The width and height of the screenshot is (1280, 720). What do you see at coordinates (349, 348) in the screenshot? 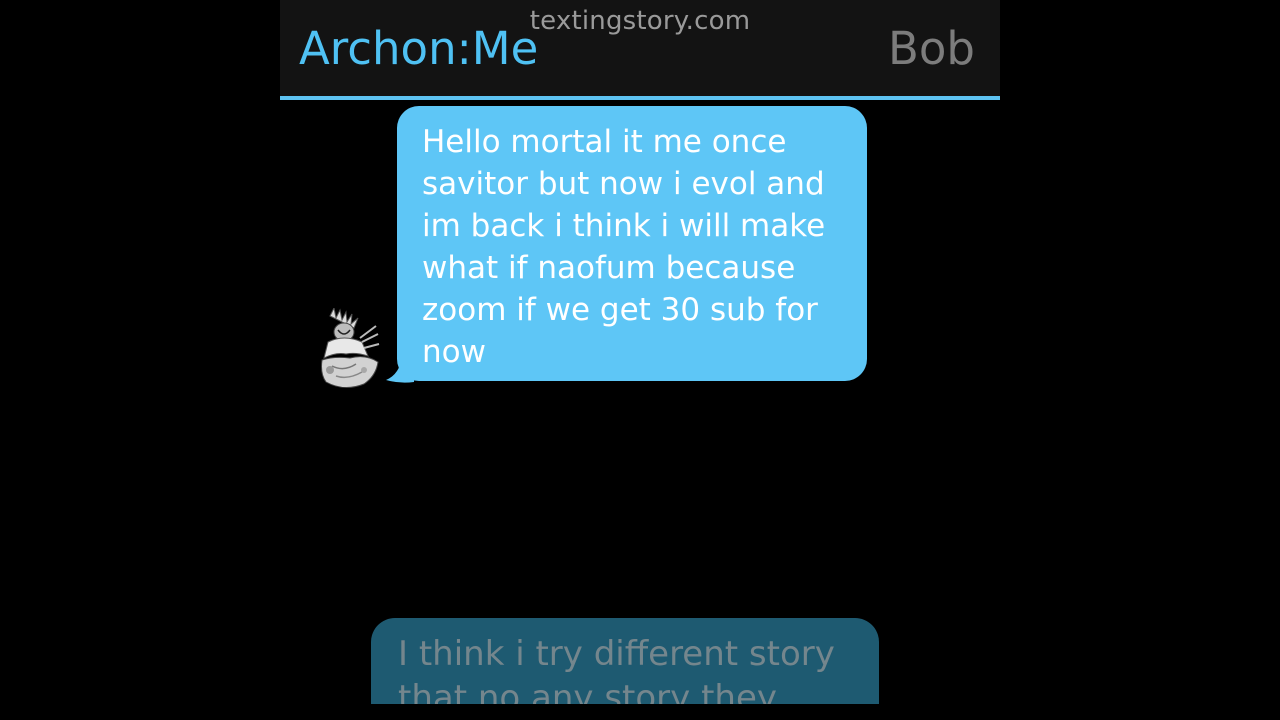
I see `warrior-avatar-icon` at bounding box center [349, 348].